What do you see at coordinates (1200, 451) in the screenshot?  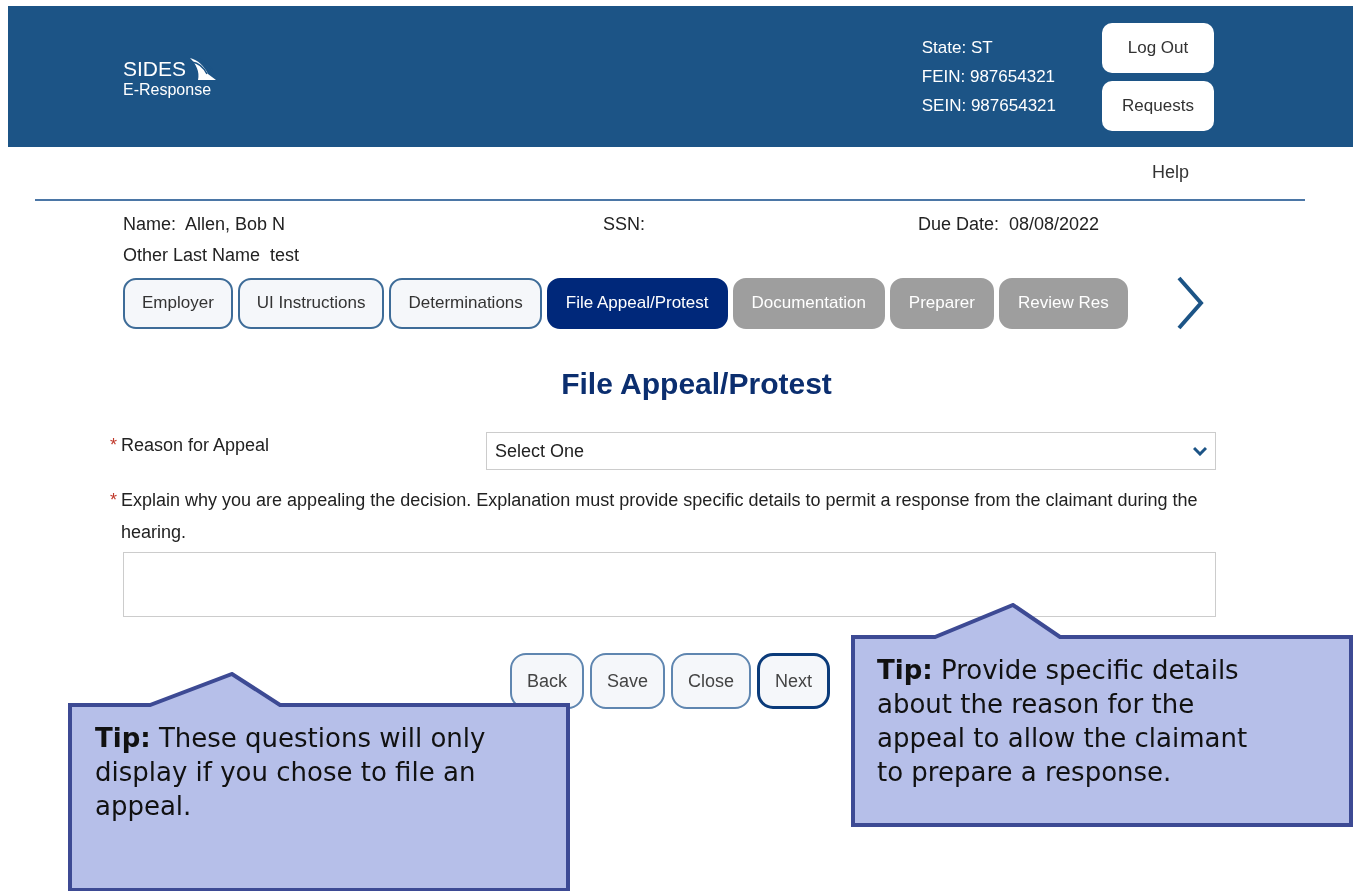 I see `chevron-down-icon` at bounding box center [1200, 451].